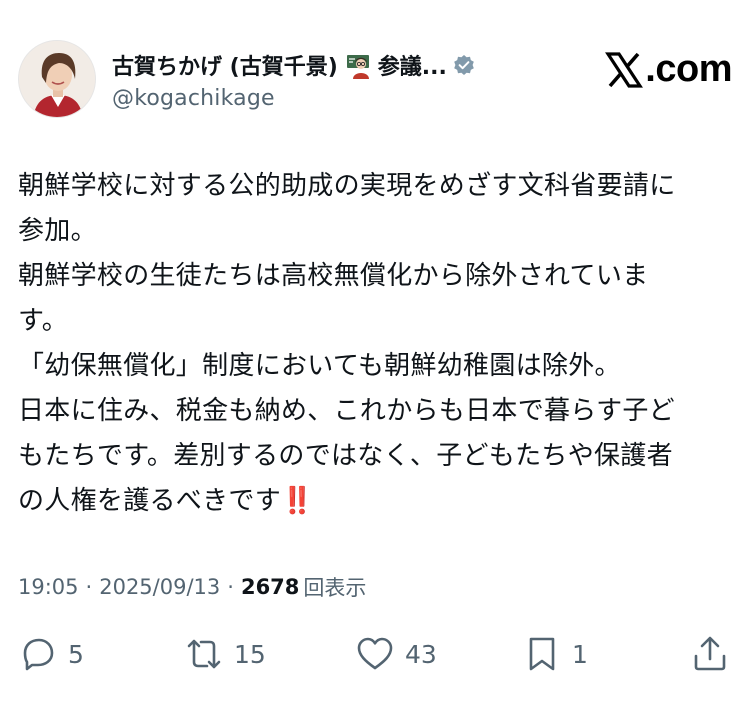  What do you see at coordinates (358, 65) in the screenshot?
I see `teacher-emoji-icon` at bounding box center [358, 65].